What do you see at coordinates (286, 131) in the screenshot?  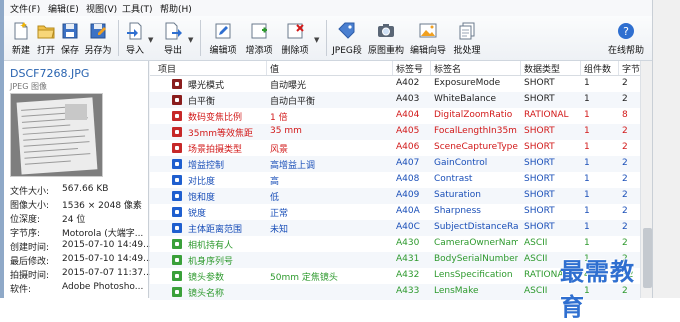 I see `cell-value: 35 mm` at bounding box center [286, 131].